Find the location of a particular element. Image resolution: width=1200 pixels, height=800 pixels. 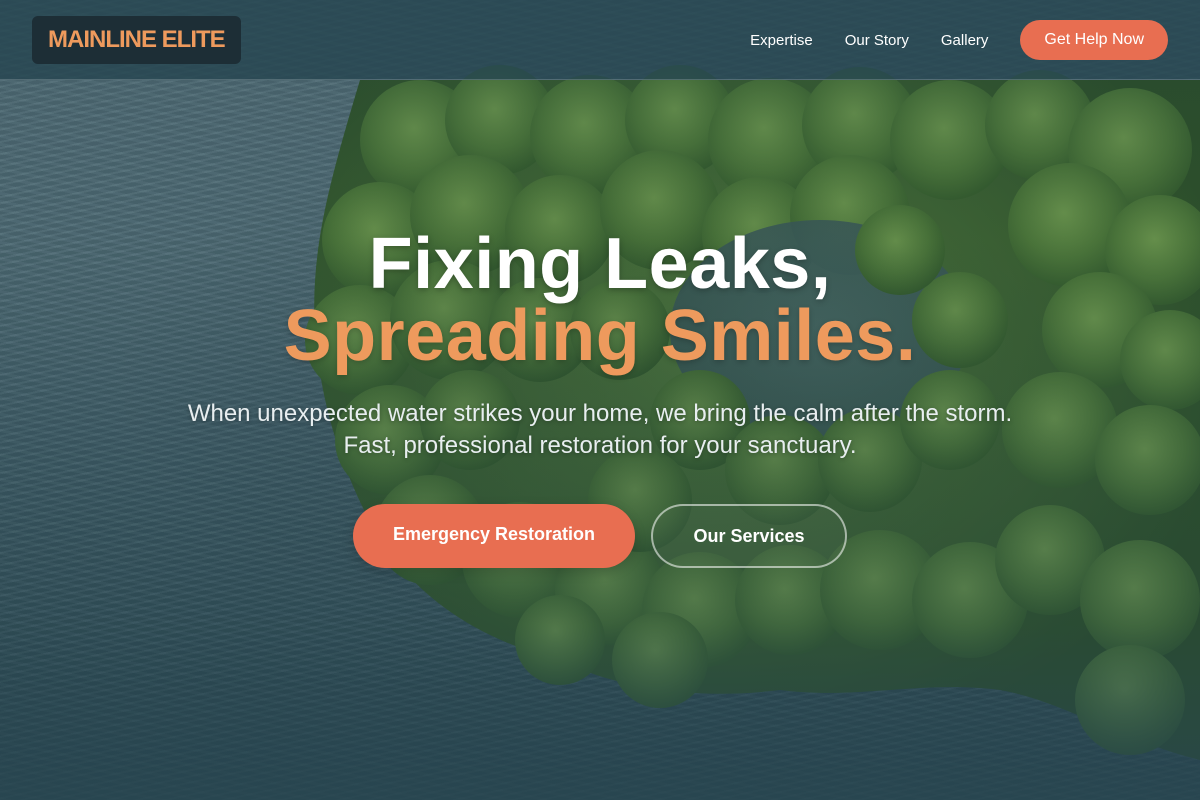

headline-line-2: Spreading Smiles. is located at coordinates (600, 336).